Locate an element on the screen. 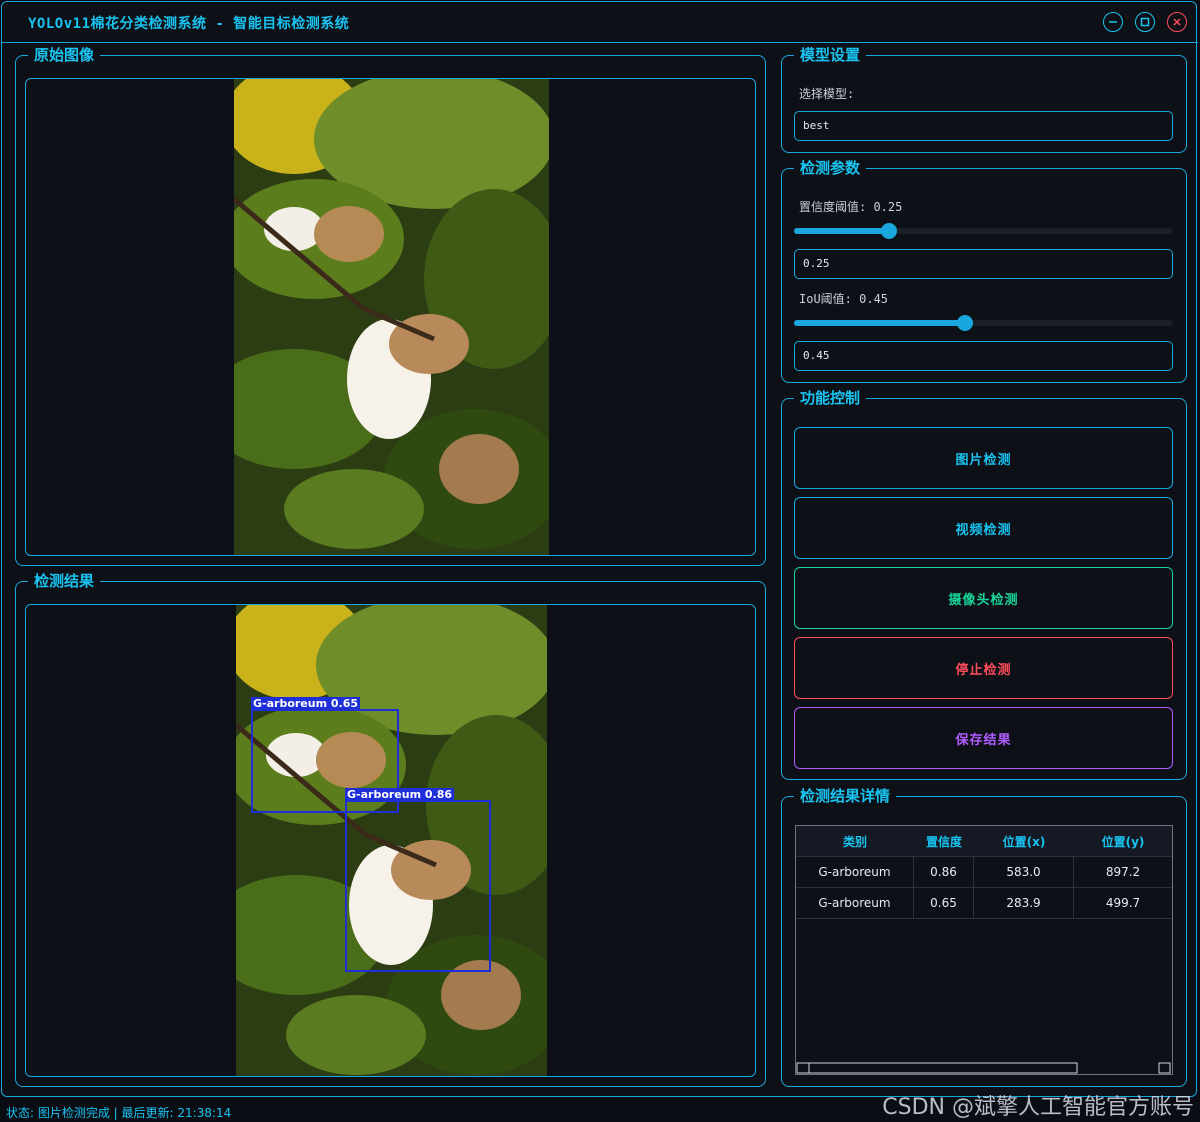  column-header: 位置(x) is located at coordinates (1024, 841).